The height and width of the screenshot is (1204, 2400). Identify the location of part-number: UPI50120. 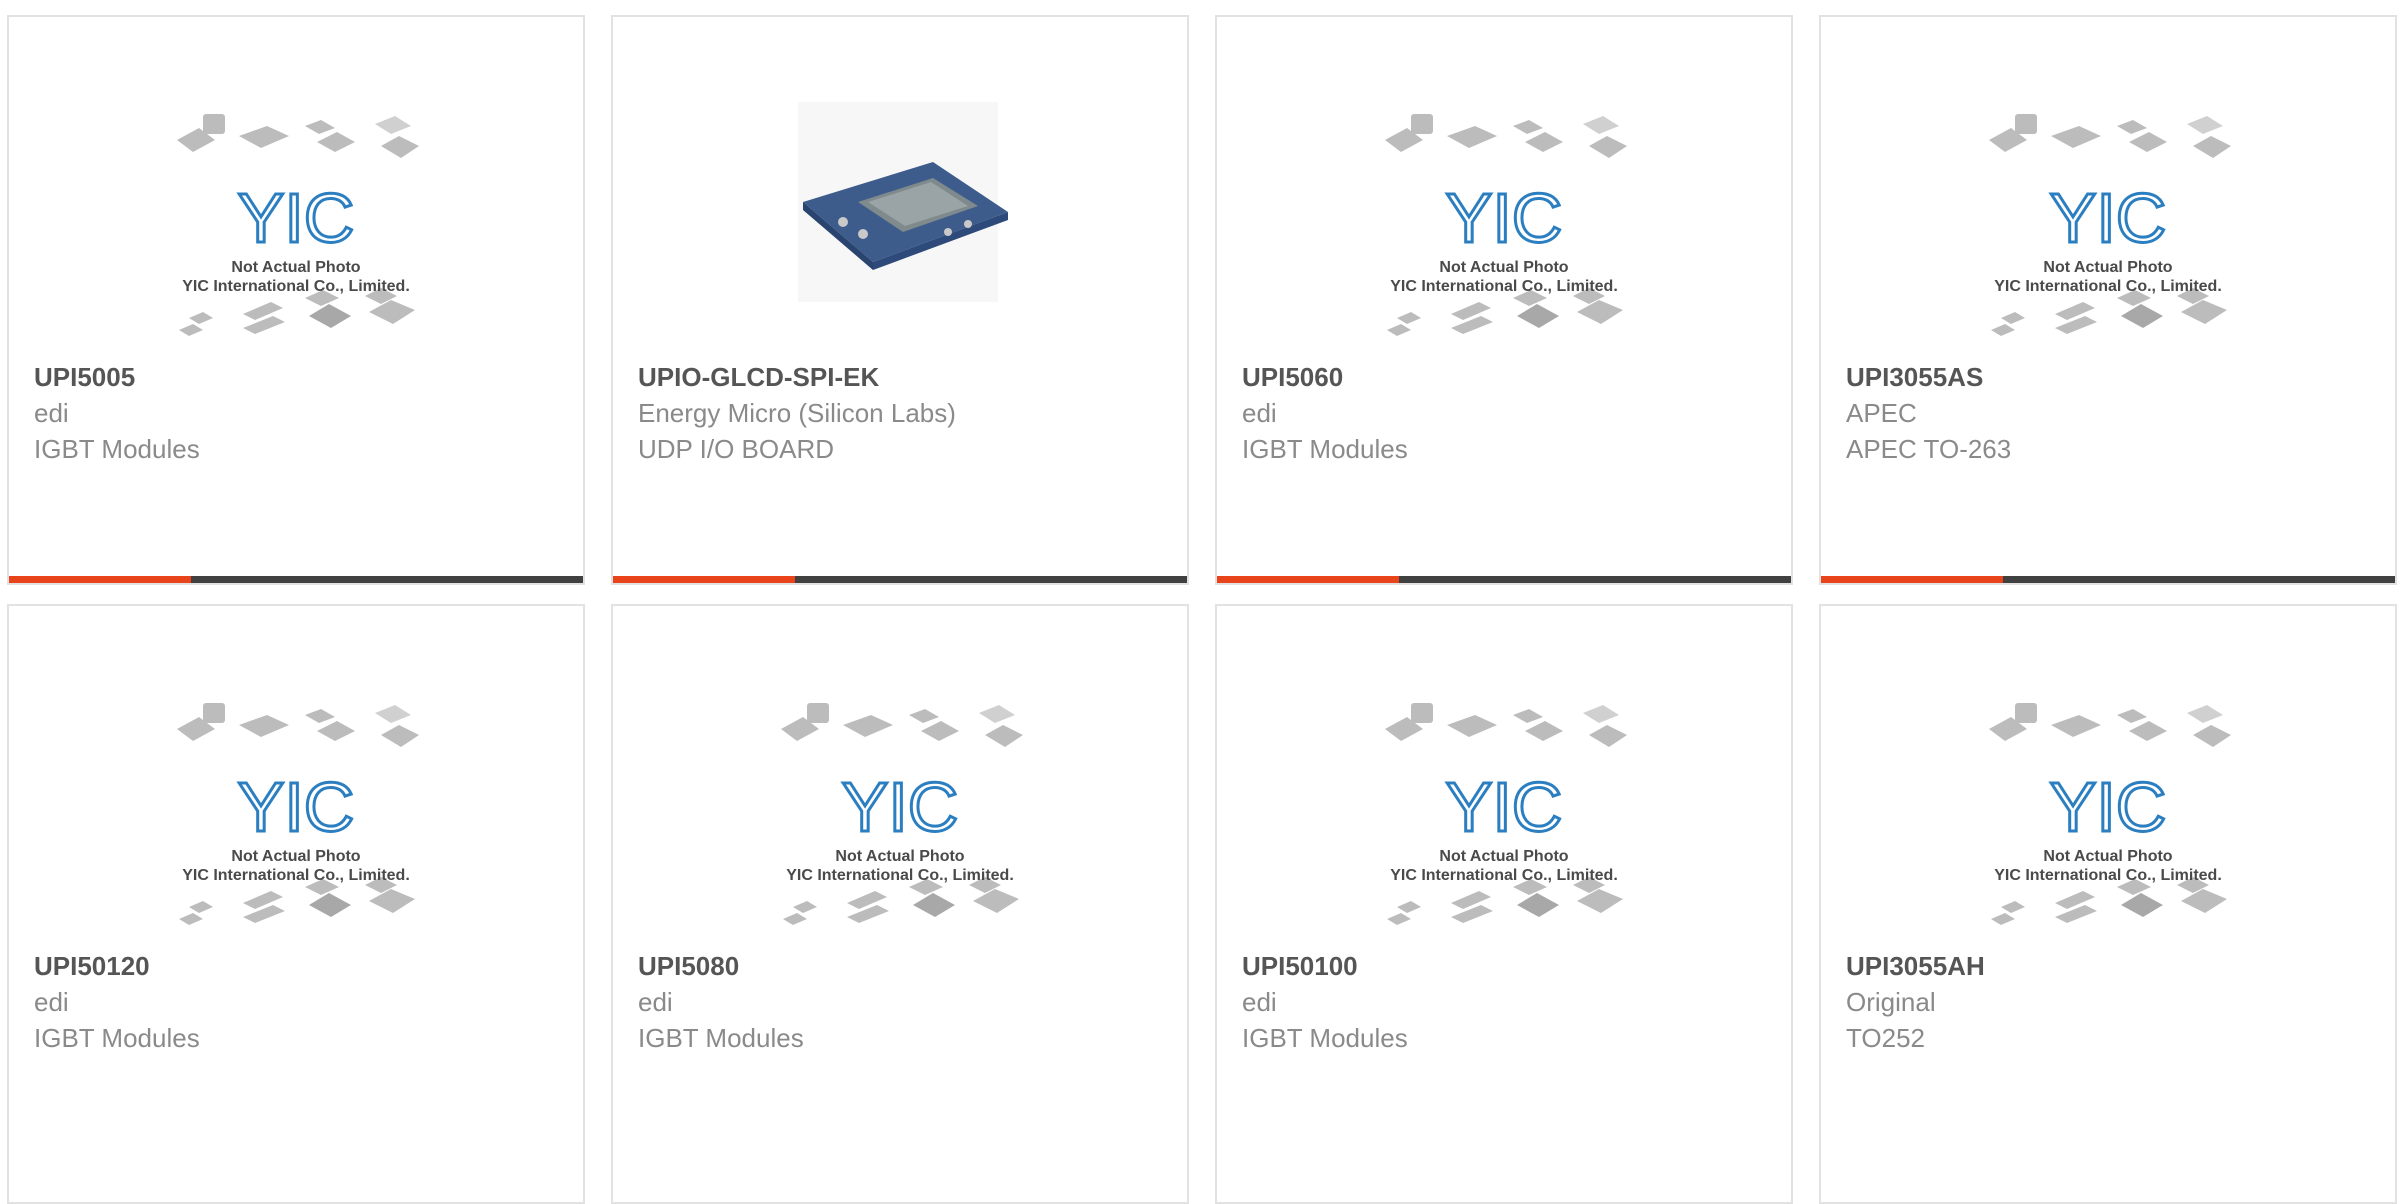
(302, 966).